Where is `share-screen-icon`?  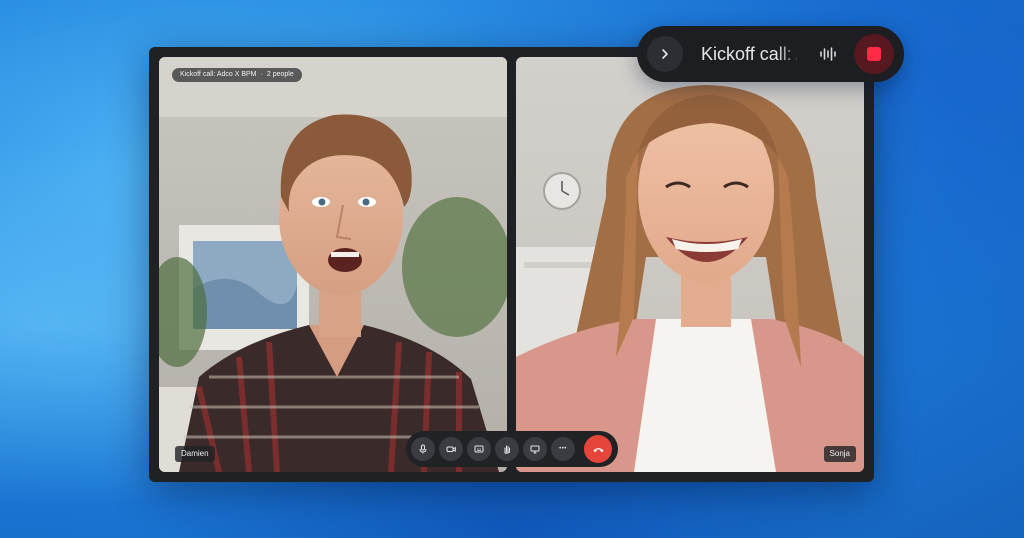
share-screen-icon is located at coordinates (535, 449).